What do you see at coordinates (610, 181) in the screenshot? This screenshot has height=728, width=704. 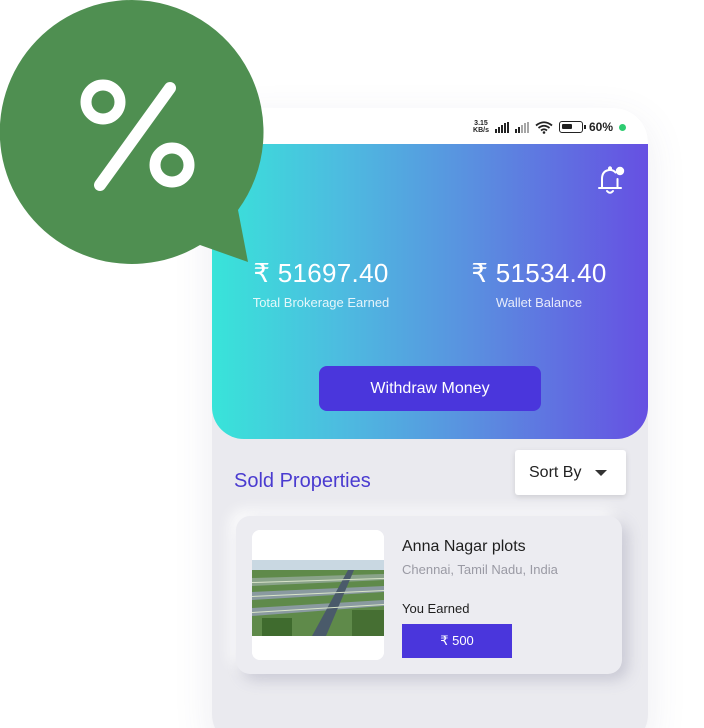 I see `notification-bell-icon` at bounding box center [610, 181].